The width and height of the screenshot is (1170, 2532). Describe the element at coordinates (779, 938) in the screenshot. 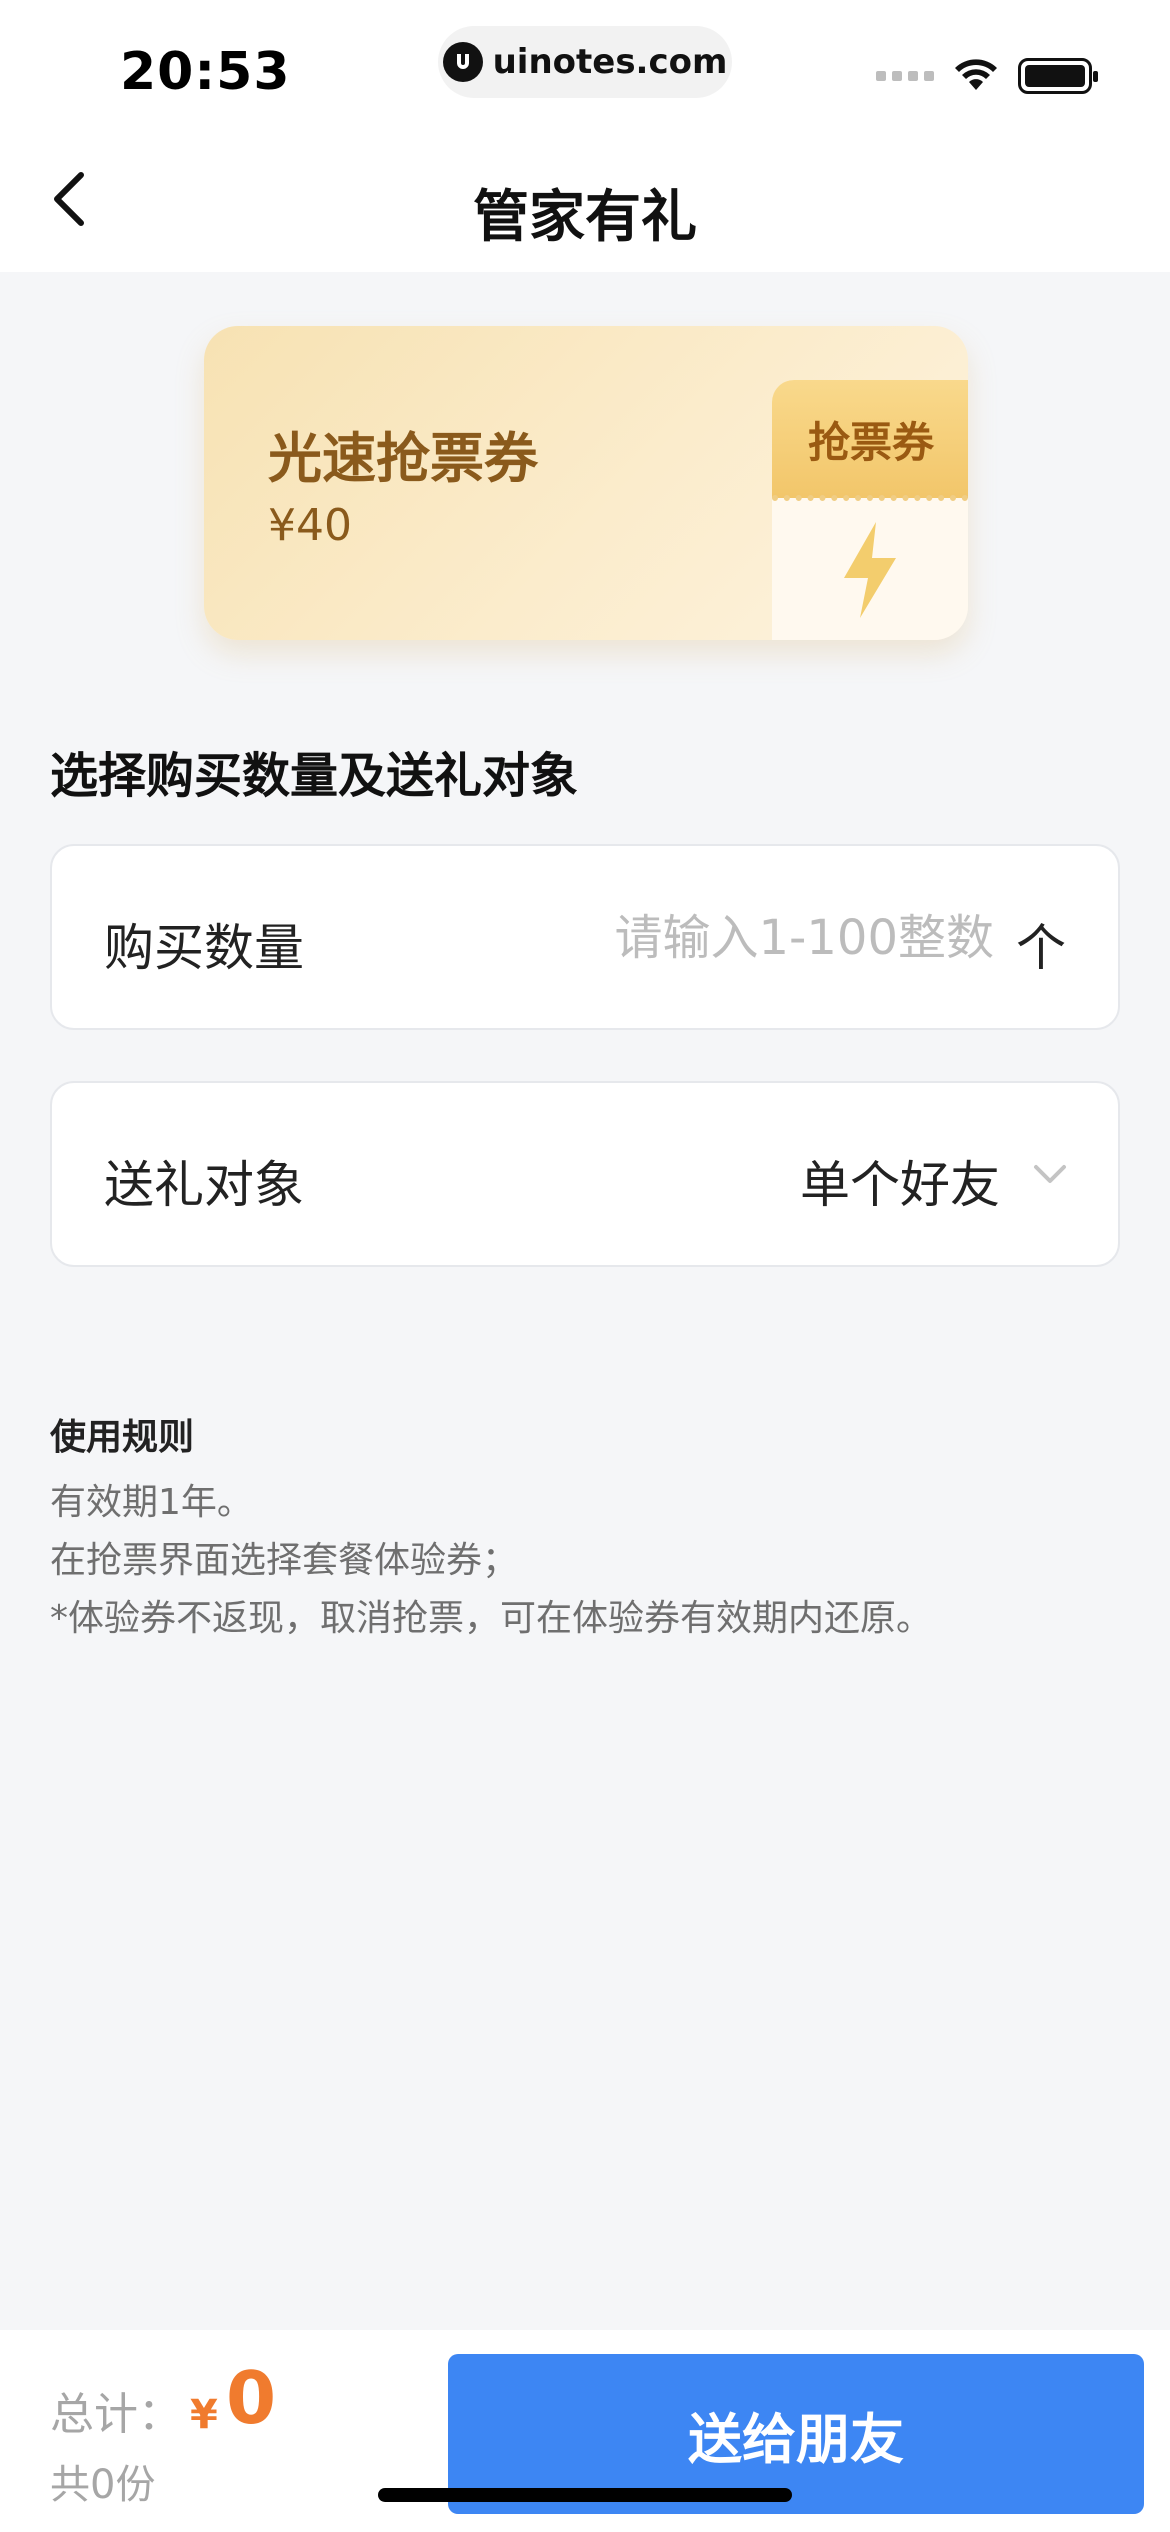

I see `quantity-input` at that location.